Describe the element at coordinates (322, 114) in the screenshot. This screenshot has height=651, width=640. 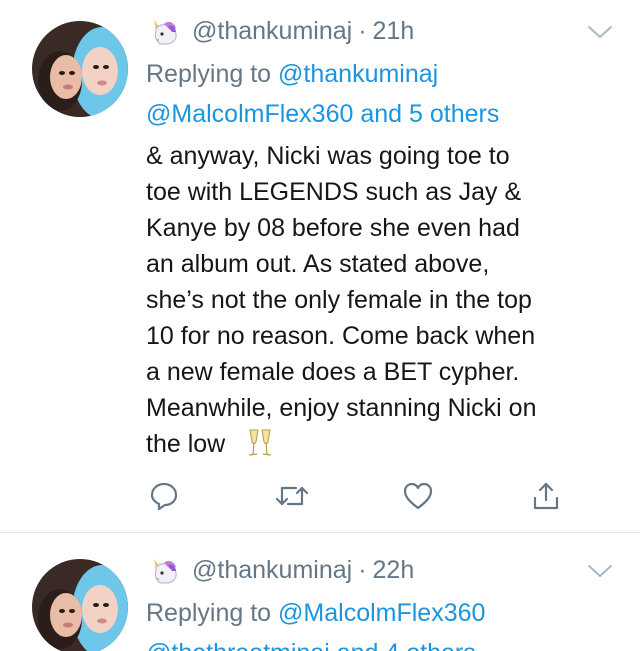
I see `mentions-link: @MalcolmFlex360 and 5 others` at that location.